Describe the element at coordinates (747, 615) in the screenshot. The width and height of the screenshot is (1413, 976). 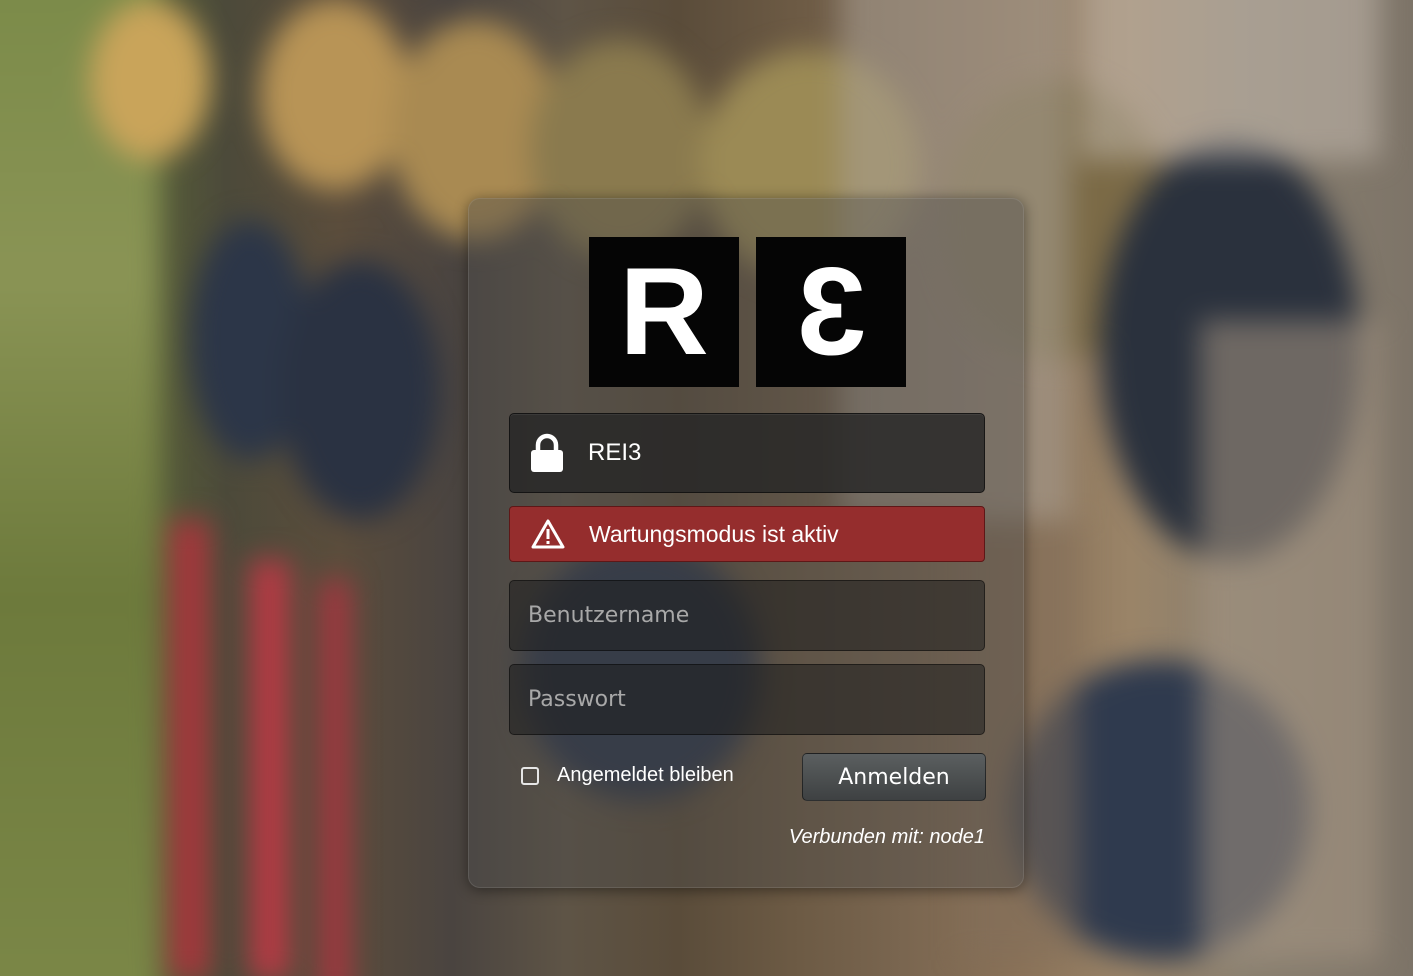
I see `username-input` at that location.